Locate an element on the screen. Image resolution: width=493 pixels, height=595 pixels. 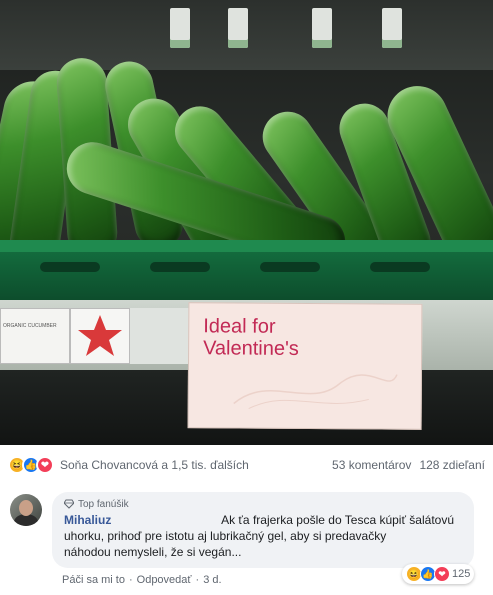
shelf-label-text: ORGANIC CUCUMBER is located at coordinates (30, 326).